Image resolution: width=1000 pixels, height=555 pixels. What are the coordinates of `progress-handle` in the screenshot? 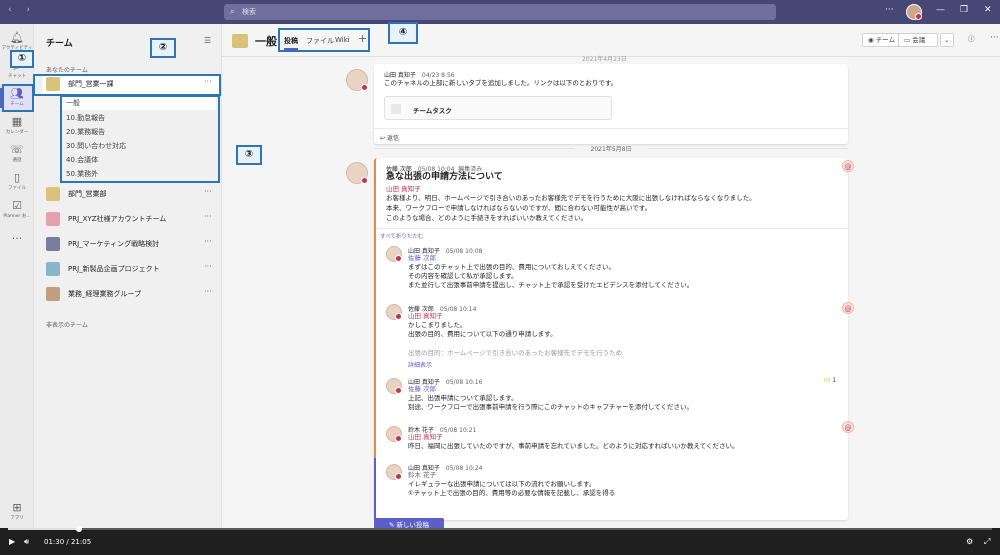 It's located at (78, 529).